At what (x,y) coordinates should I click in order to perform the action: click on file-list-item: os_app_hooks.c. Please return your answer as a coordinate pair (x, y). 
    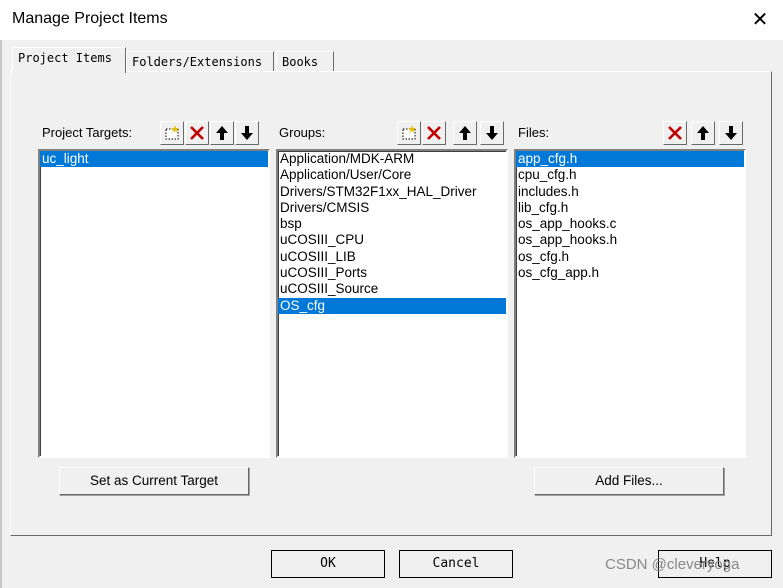
    Looking at the image, I should click on (630, 224).